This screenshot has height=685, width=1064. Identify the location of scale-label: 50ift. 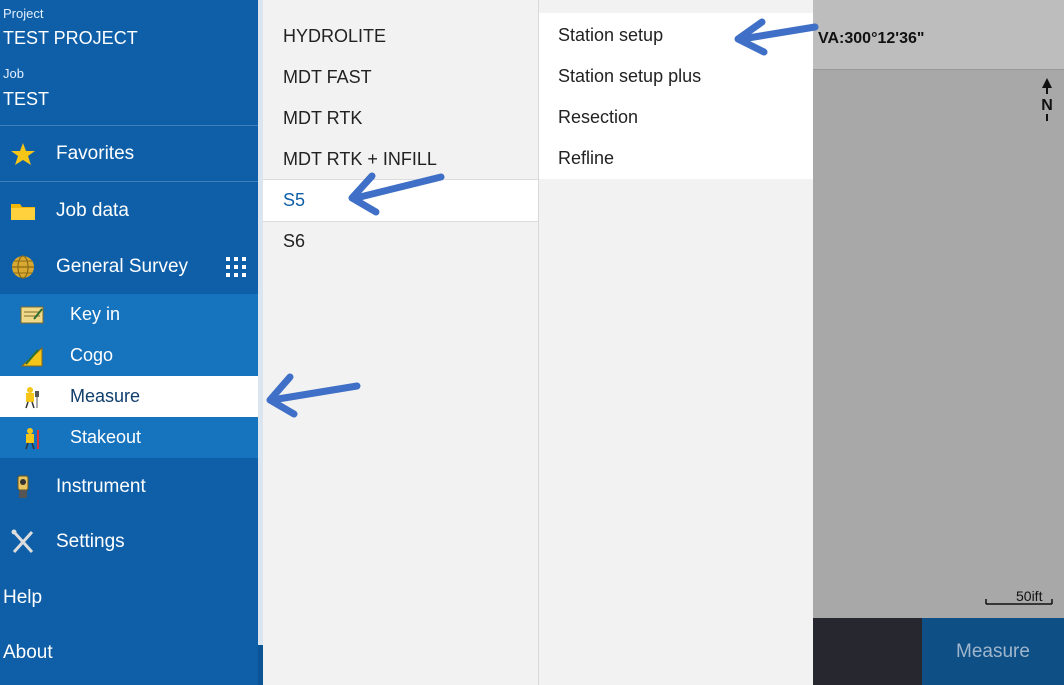
(1029, 596).